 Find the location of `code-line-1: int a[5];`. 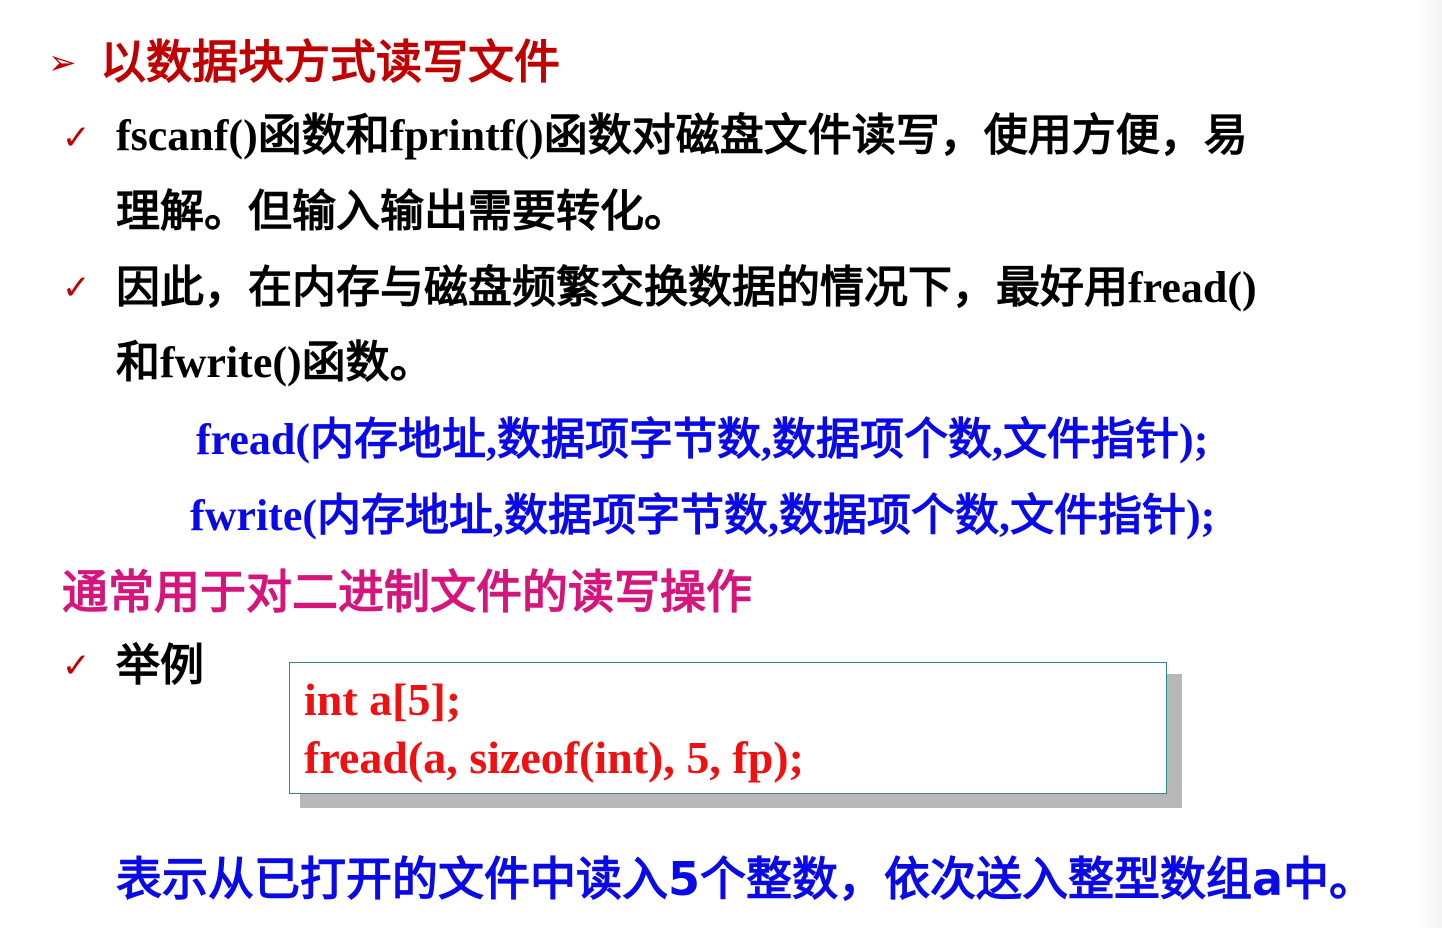

code-line-1: int a[5]; is located at coordinates (383, 699).